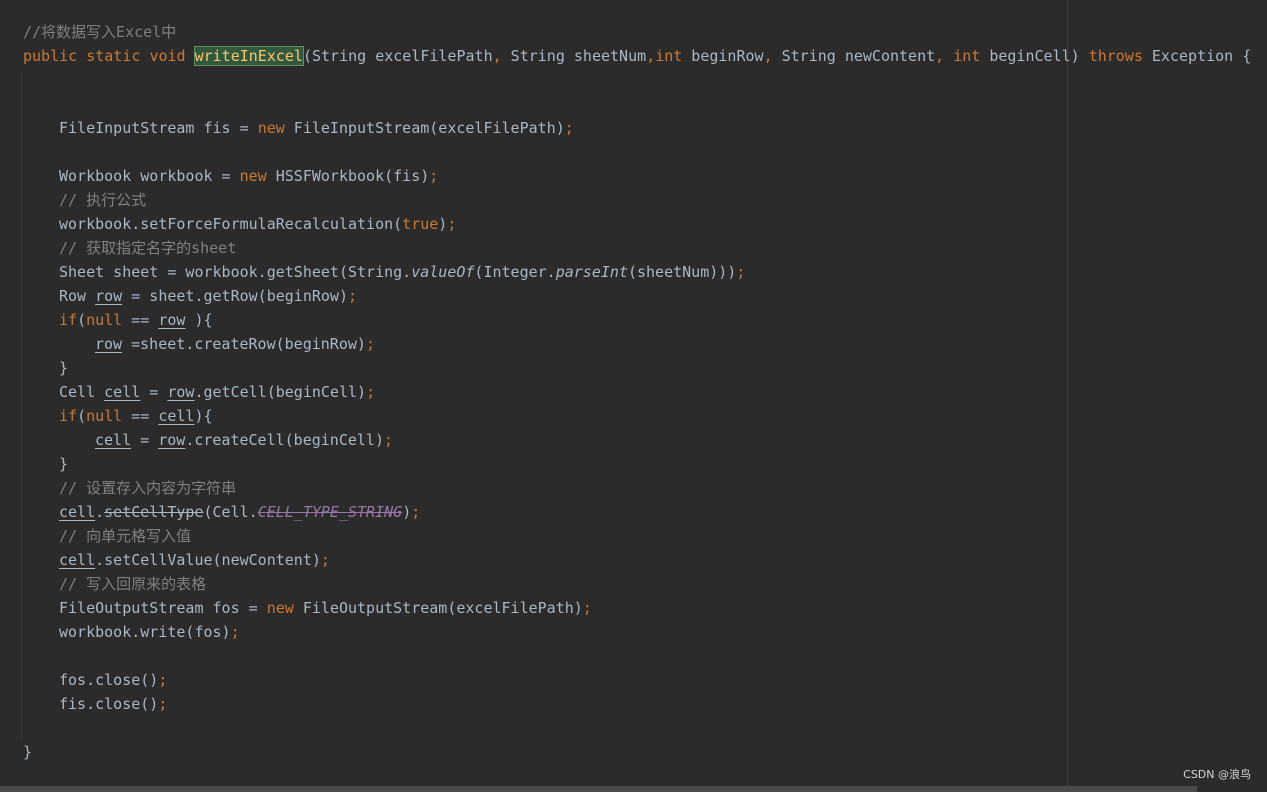  What do you see at coordinates (158, 128) in the screenshot?
I see `code-text: FileInputStream fis =` at bounding box center [158, 128].